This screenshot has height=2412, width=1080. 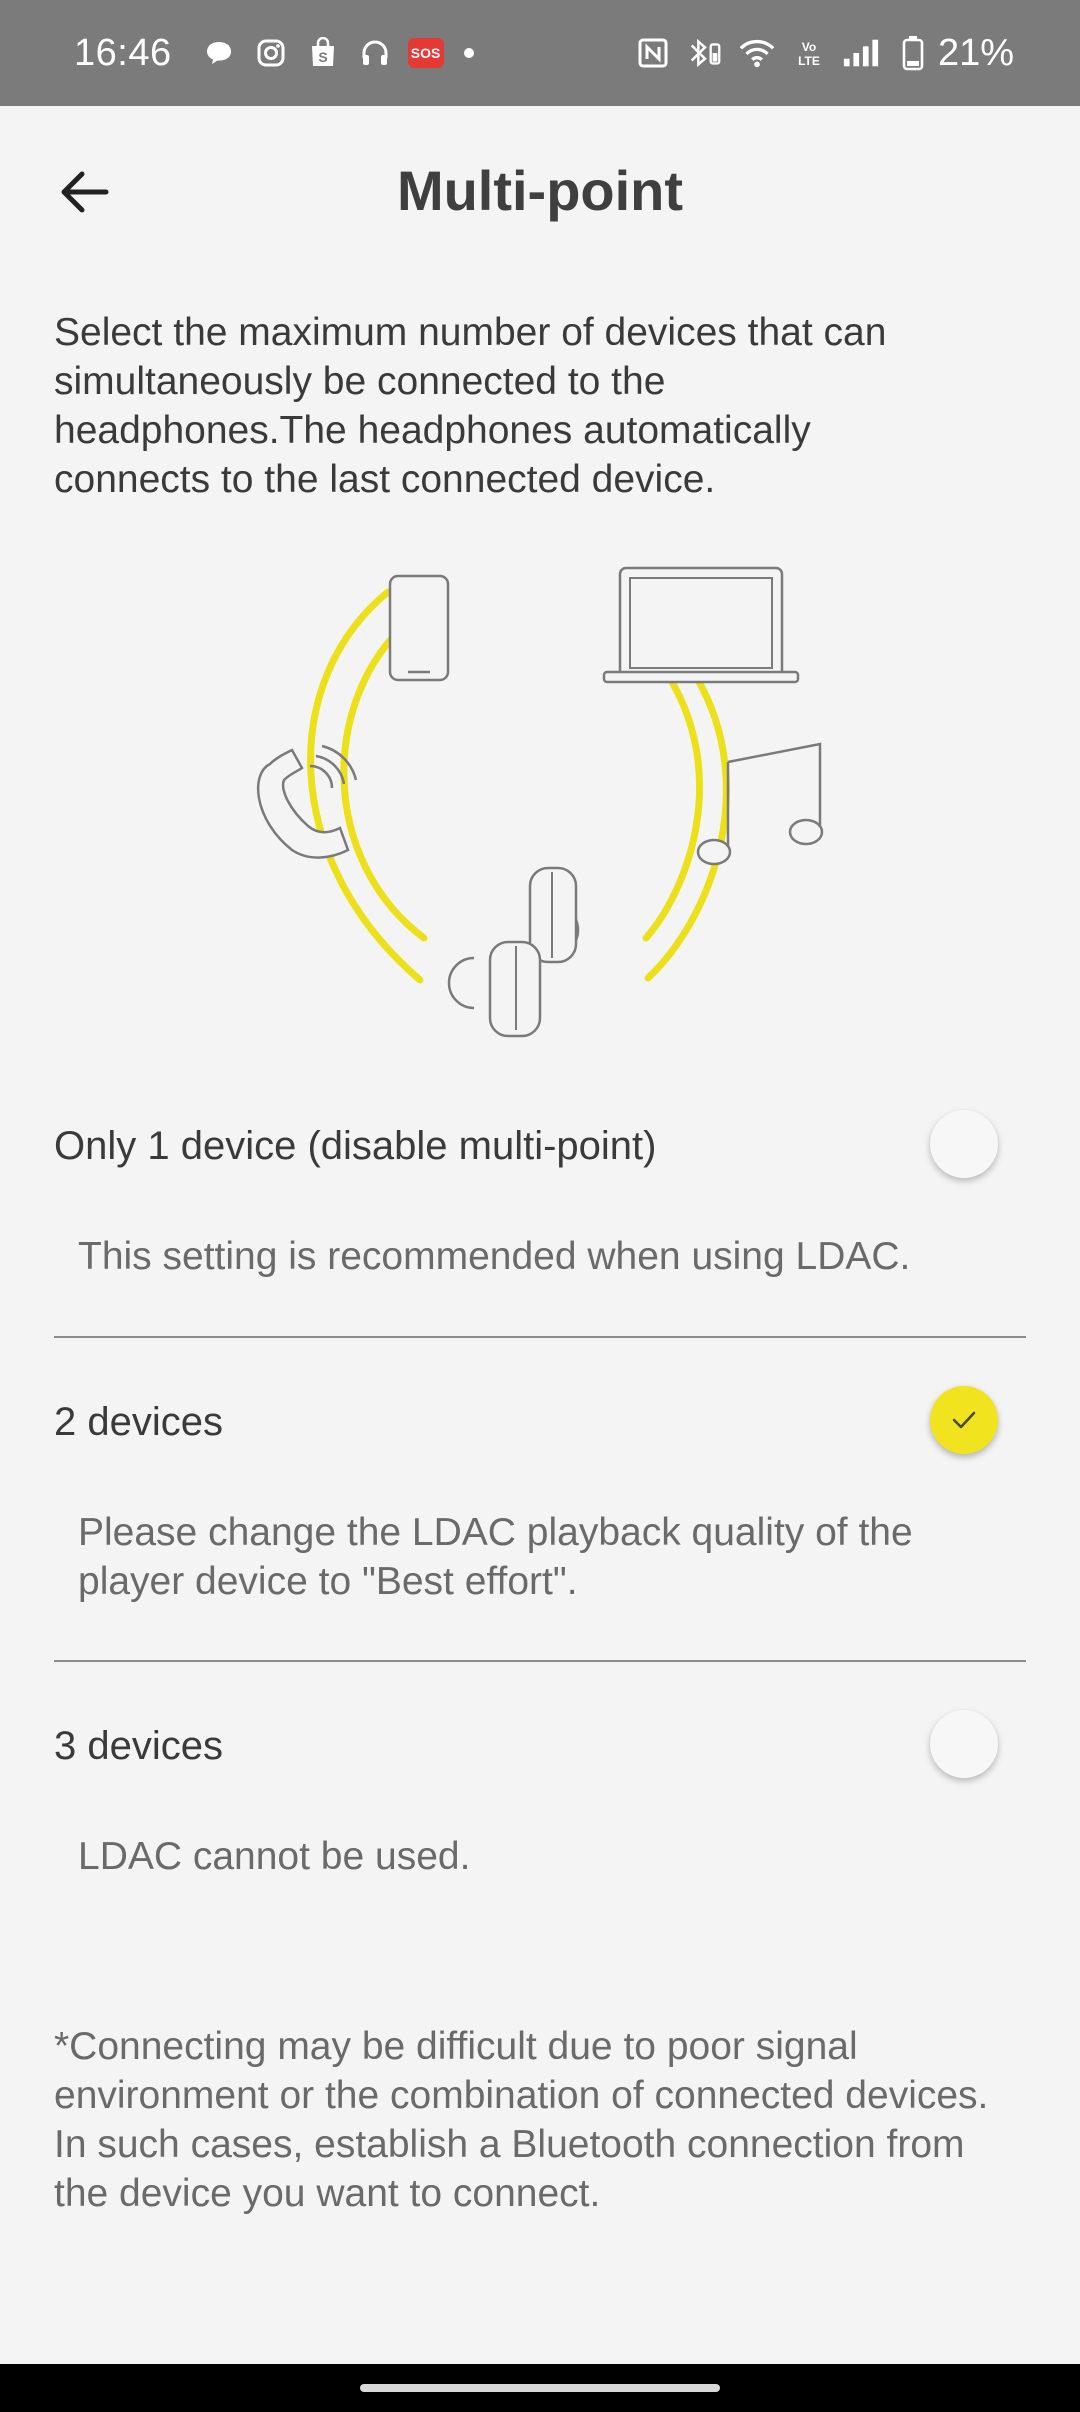 What do you see at coordinates (975, 52) in the screenshot?
I see `battery-percent: 21%` at bounding box center [975, 52].